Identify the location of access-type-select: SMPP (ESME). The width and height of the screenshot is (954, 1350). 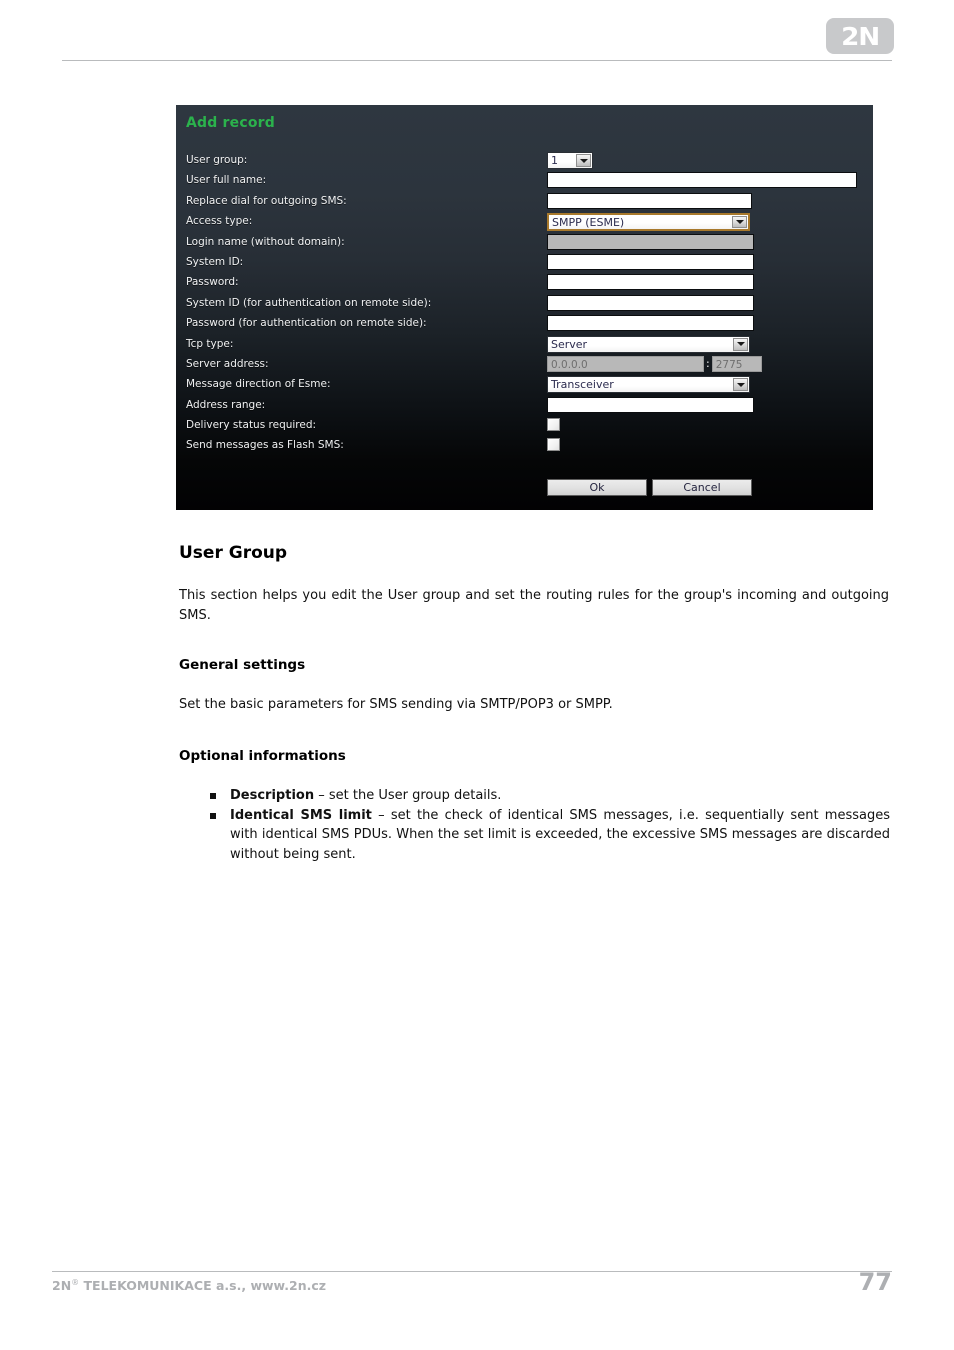
(648, 222).